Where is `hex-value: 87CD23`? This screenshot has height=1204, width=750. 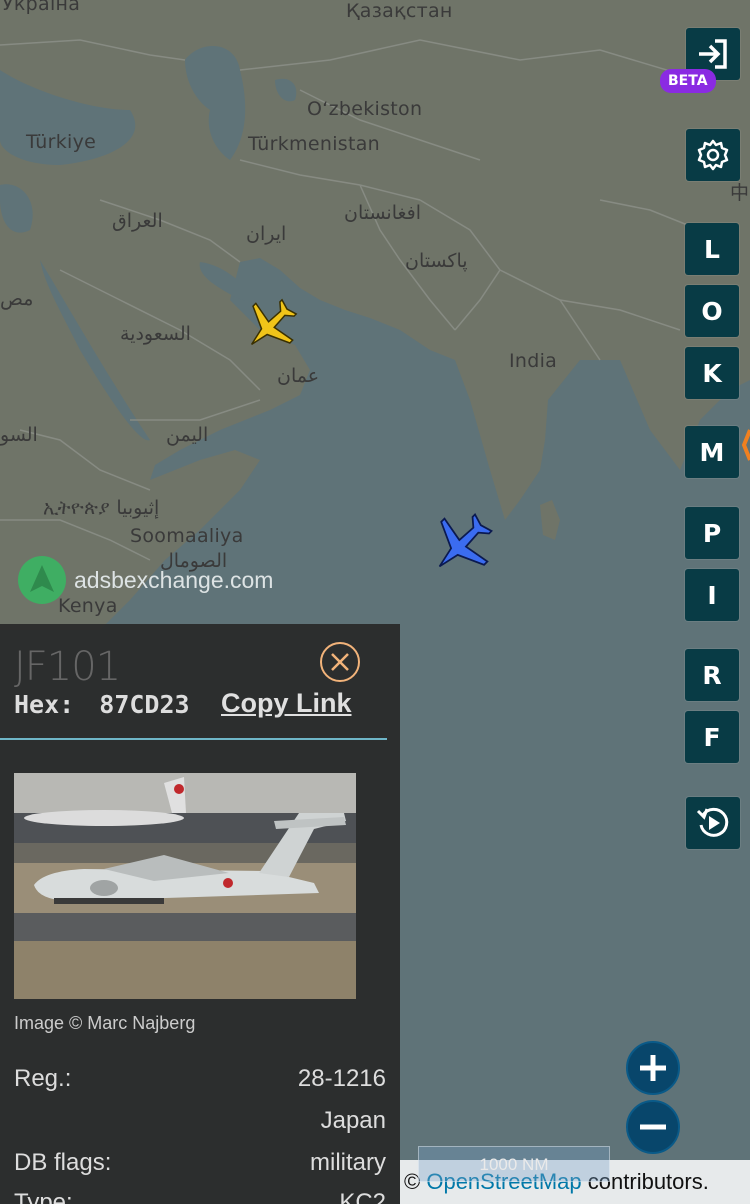 hex-value: 87CD23 is located at coordinates (144, 704).